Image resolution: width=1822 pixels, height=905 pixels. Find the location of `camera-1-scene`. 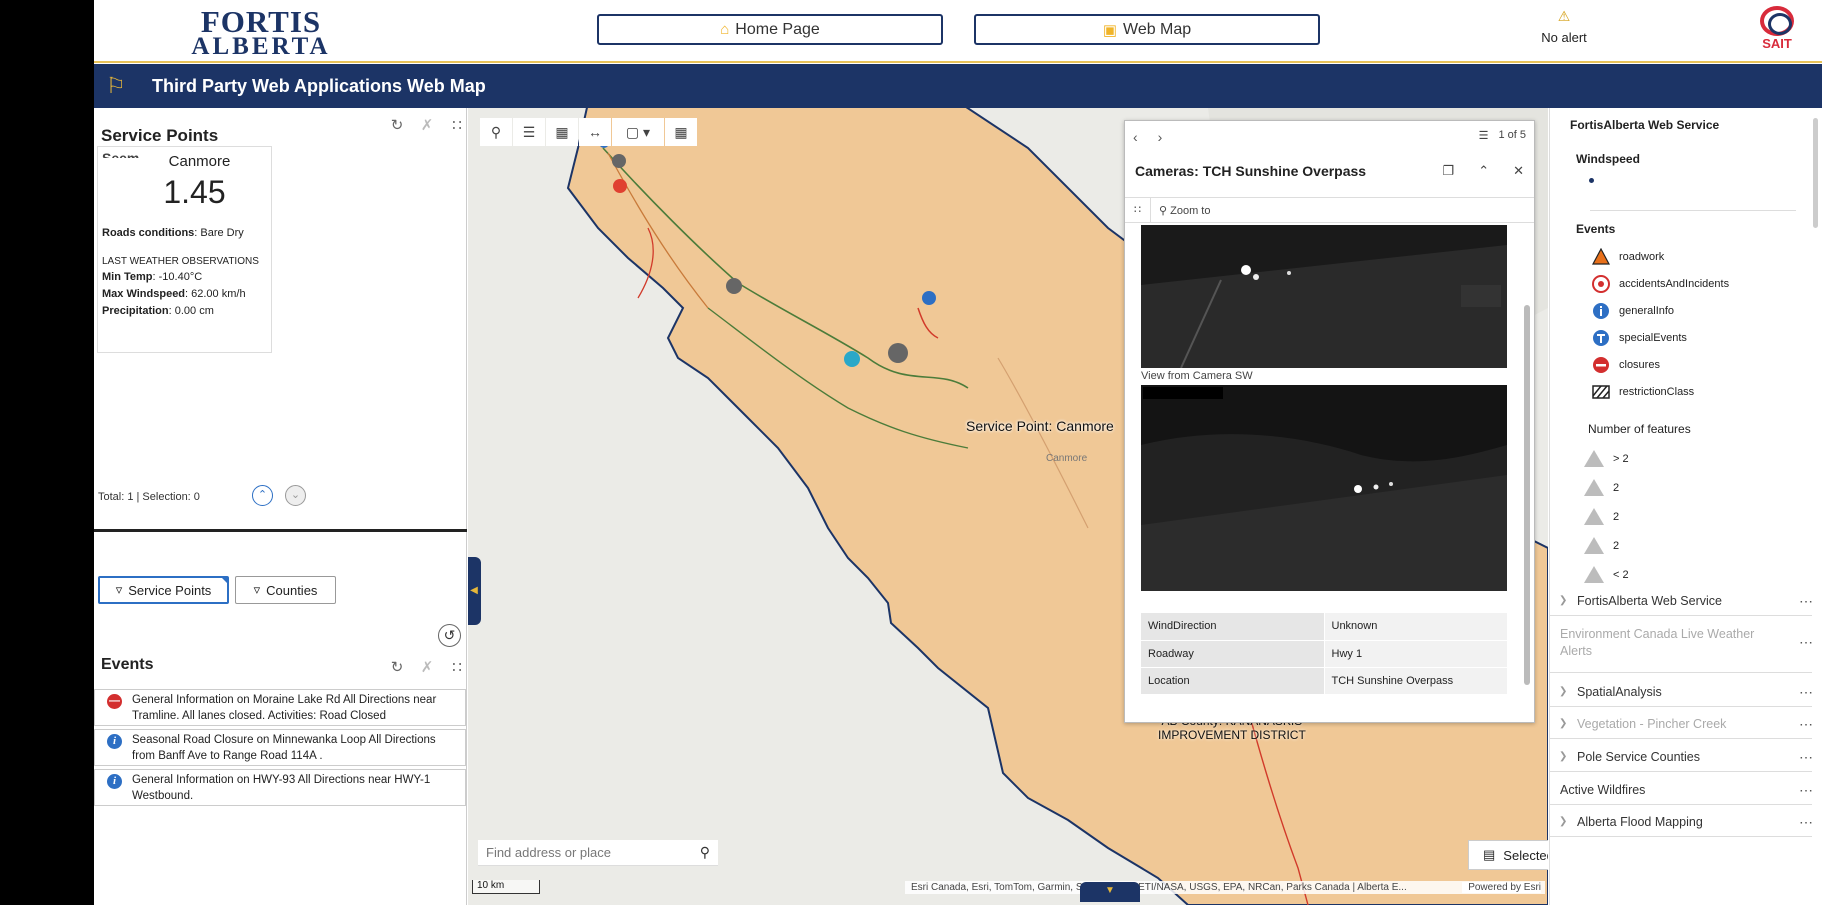

camera-1-scene is located at coordinates (1324, 296).